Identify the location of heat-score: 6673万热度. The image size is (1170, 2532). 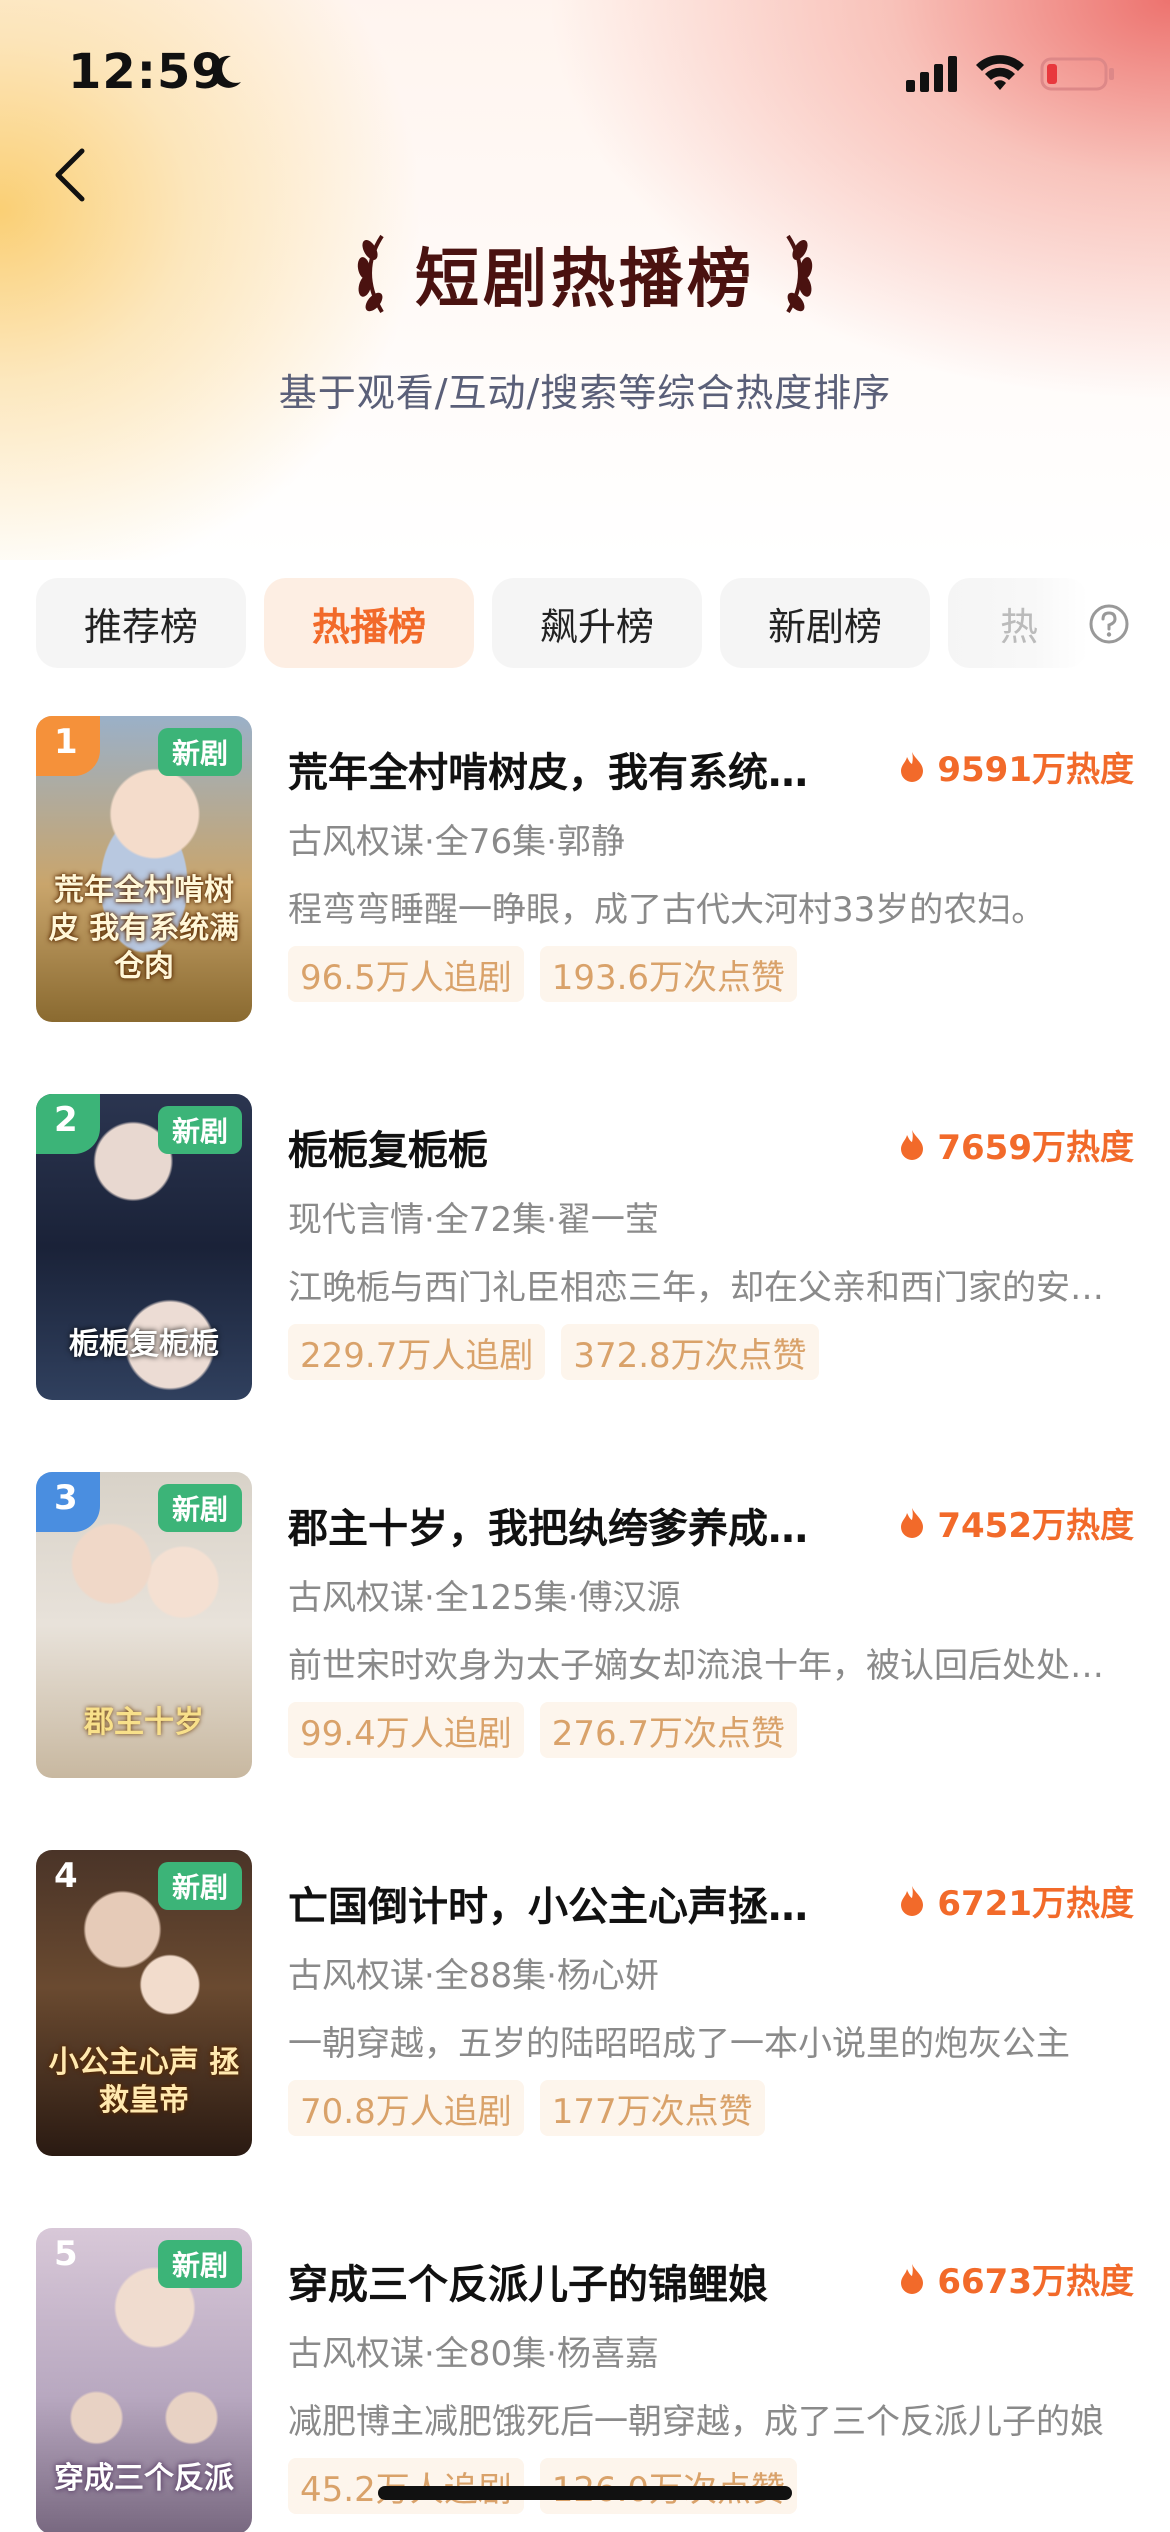
(1016, 2278).